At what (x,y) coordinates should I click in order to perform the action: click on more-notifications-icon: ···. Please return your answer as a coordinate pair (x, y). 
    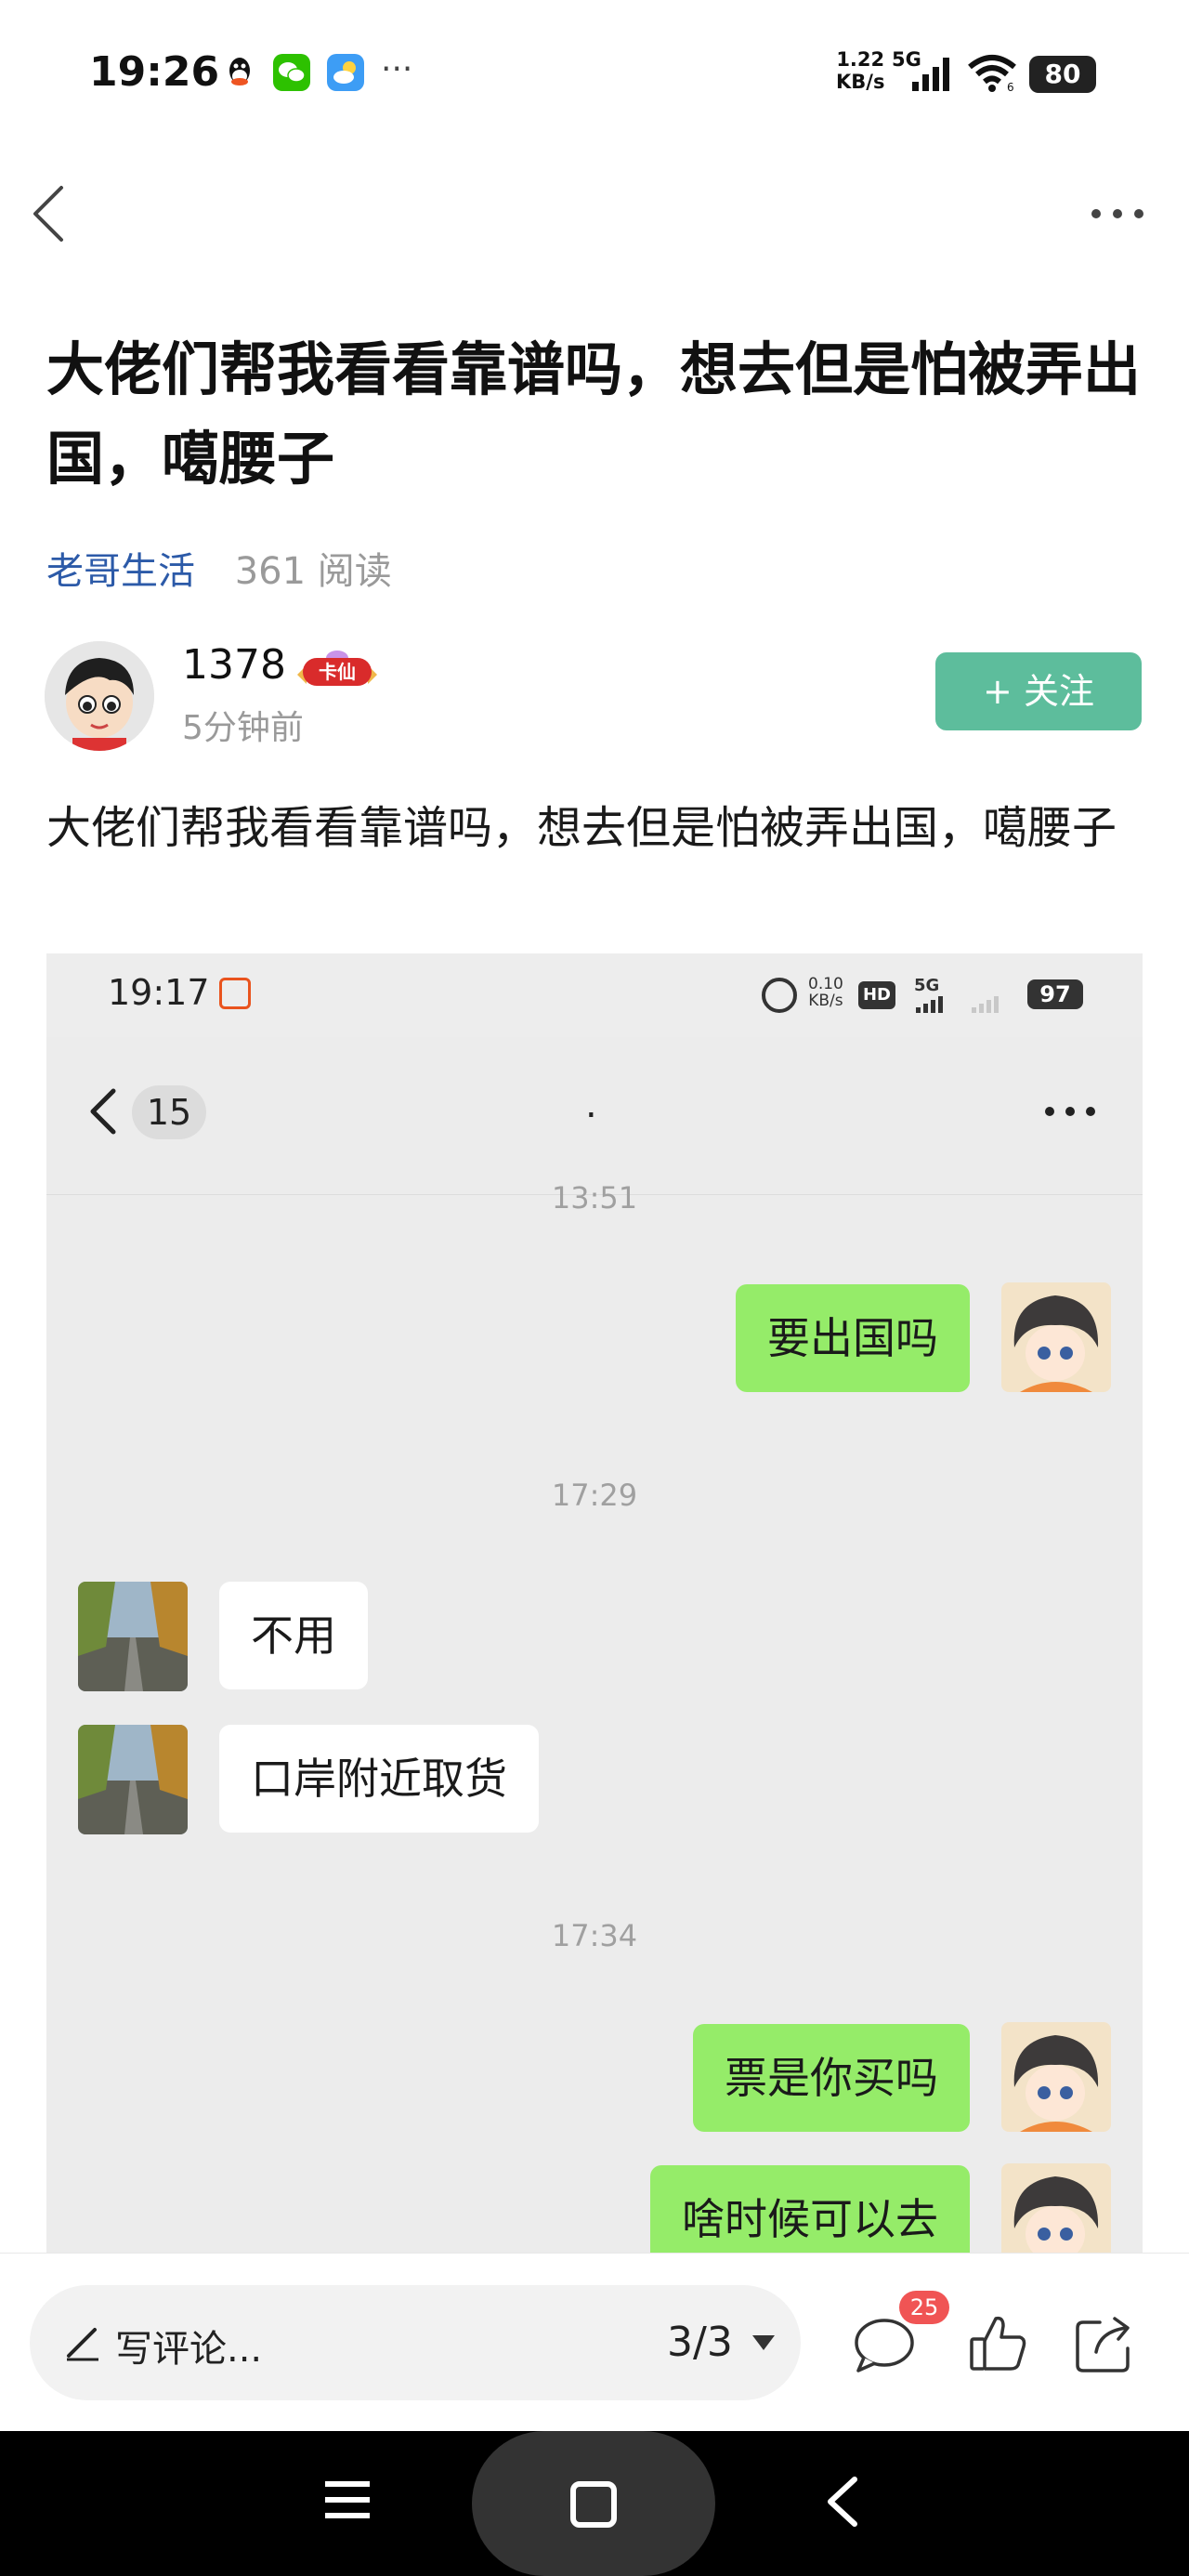
    Looking at the image, I should click on (397, 69).